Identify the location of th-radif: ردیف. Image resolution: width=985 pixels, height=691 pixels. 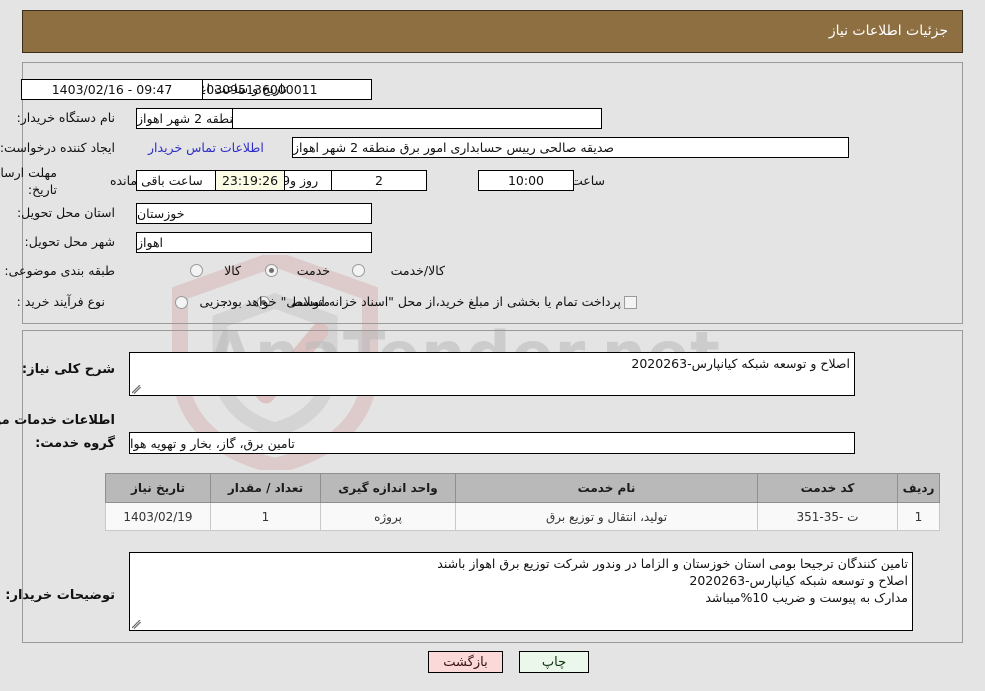
(918, 488).